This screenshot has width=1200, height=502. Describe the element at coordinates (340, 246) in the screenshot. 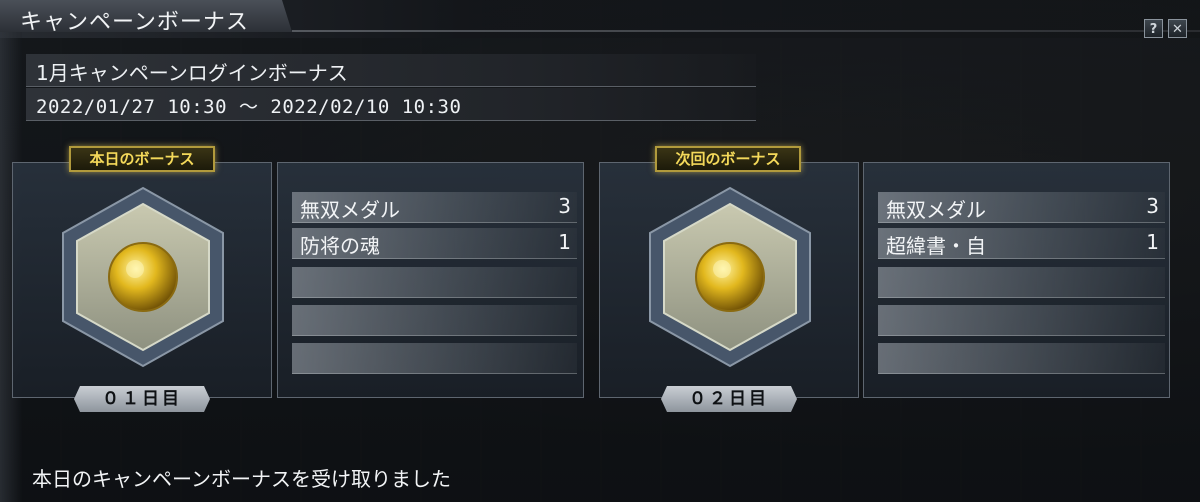

I see `item-name: 防将の魂` at that location.